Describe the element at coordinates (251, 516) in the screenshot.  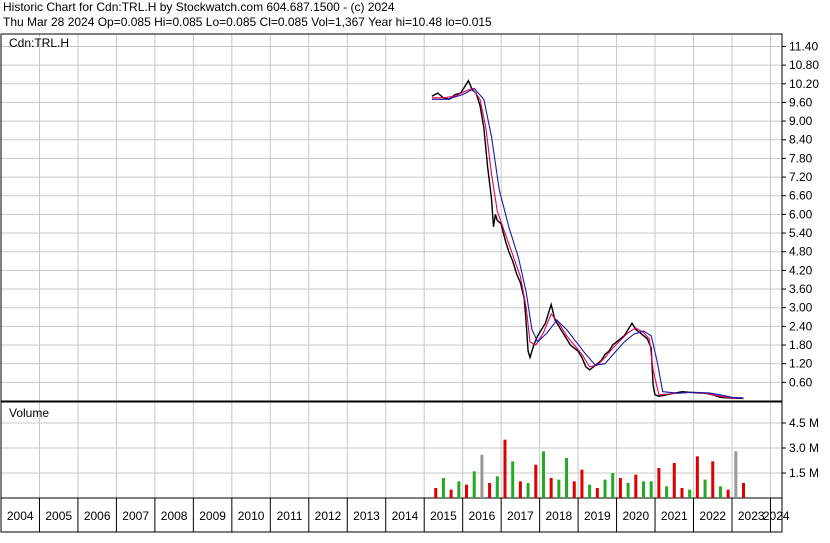
I see `x-tick-label: 2010` at that location.